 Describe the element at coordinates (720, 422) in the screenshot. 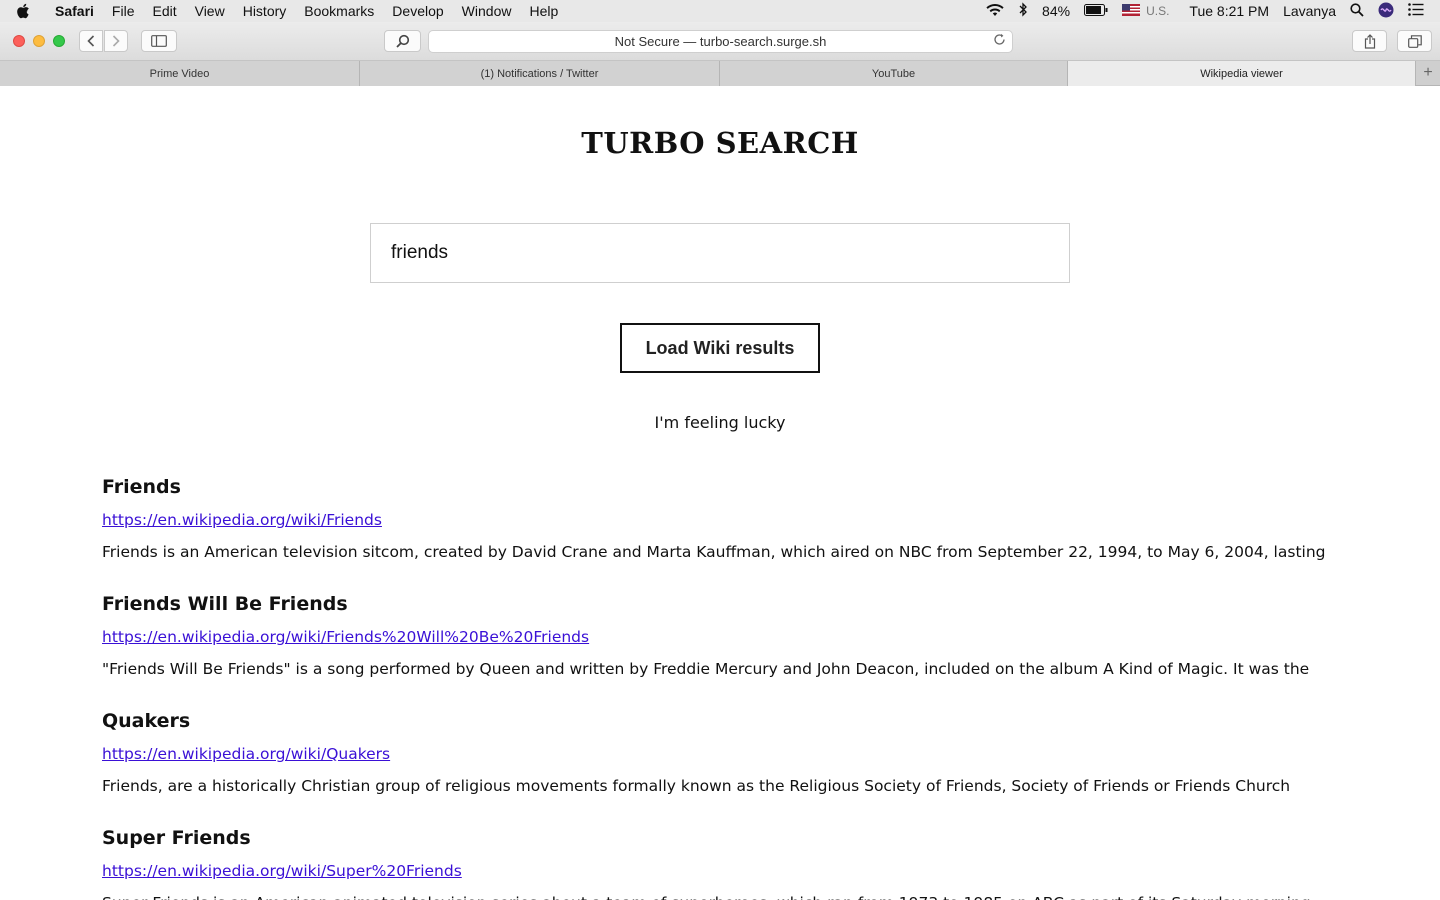

I see `feeling-lucky-link: I'm feeling lucky` at that location.